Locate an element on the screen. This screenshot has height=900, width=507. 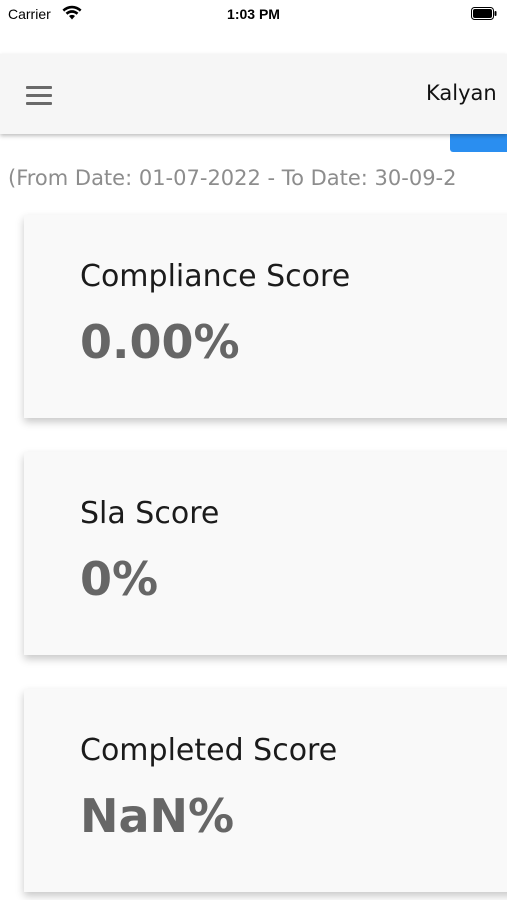
card-label: Sla Score is located at coordinates (150, 513).